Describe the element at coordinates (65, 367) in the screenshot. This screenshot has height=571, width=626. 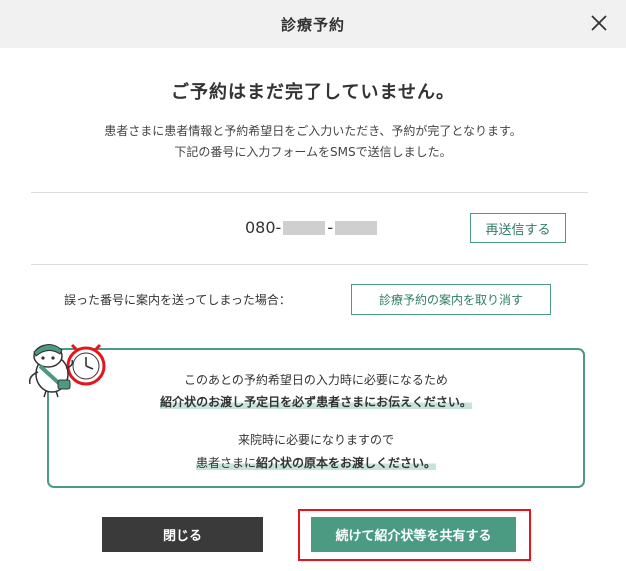
I see `doctor-mascot-with-clock-icon` at that location.